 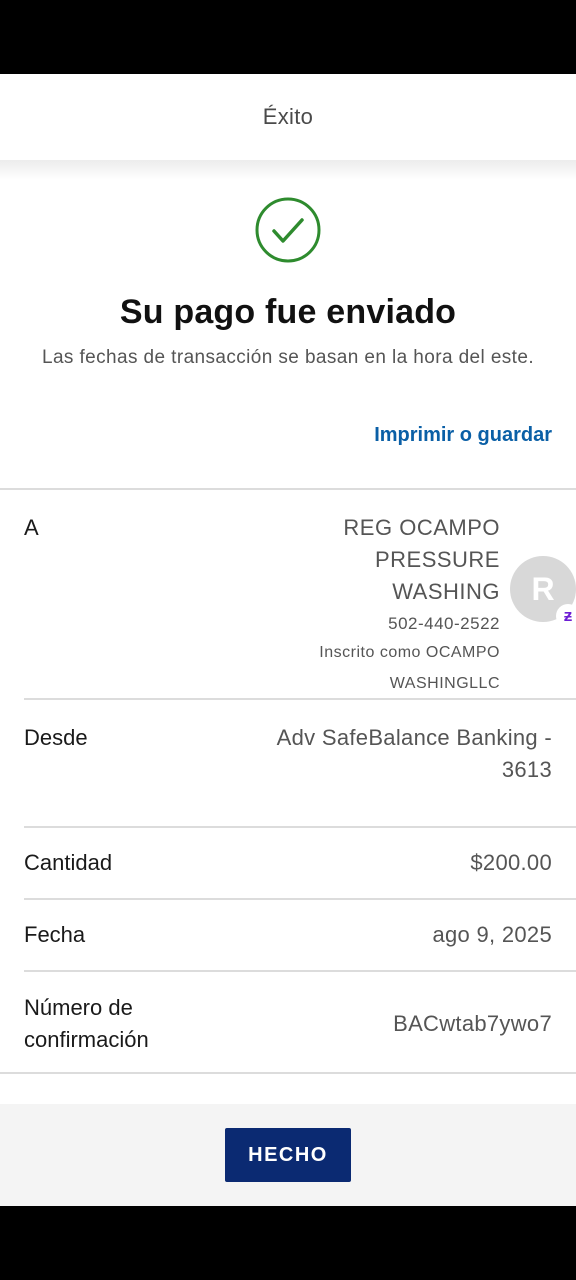 I want to click on success-title: Su pago fue enviado, so click(x=288, y=312).